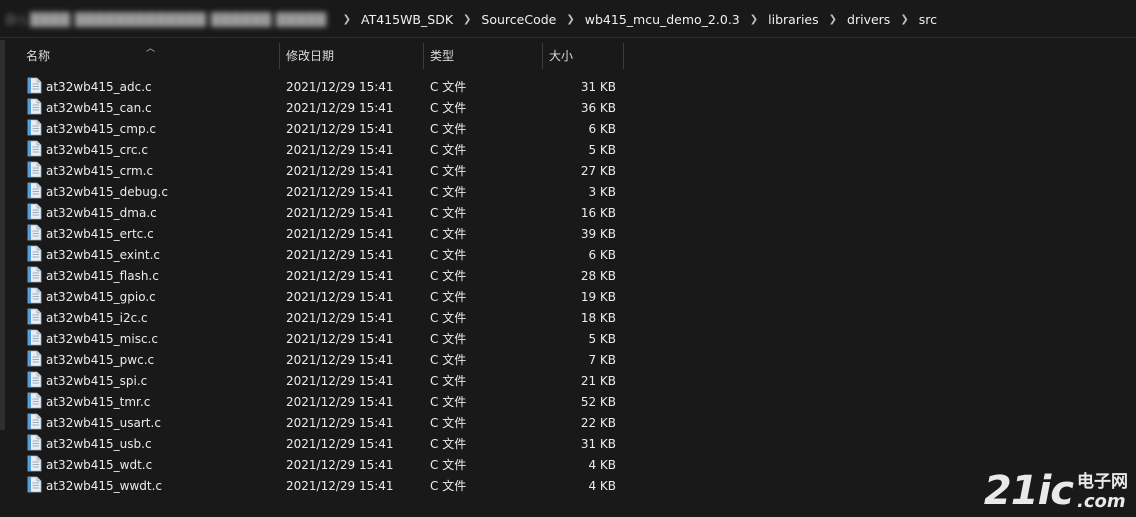 The height and width of the screenshot is (517, 1136). What do you see at coordinates (602, 486) in the screenshot?
I see `file-size: 4 KB` at bounding box center [602, 486].